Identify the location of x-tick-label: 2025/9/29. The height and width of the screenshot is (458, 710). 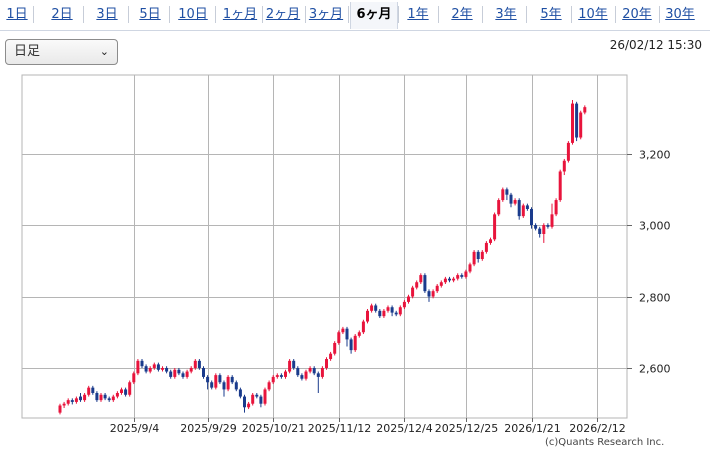
(208, 428).